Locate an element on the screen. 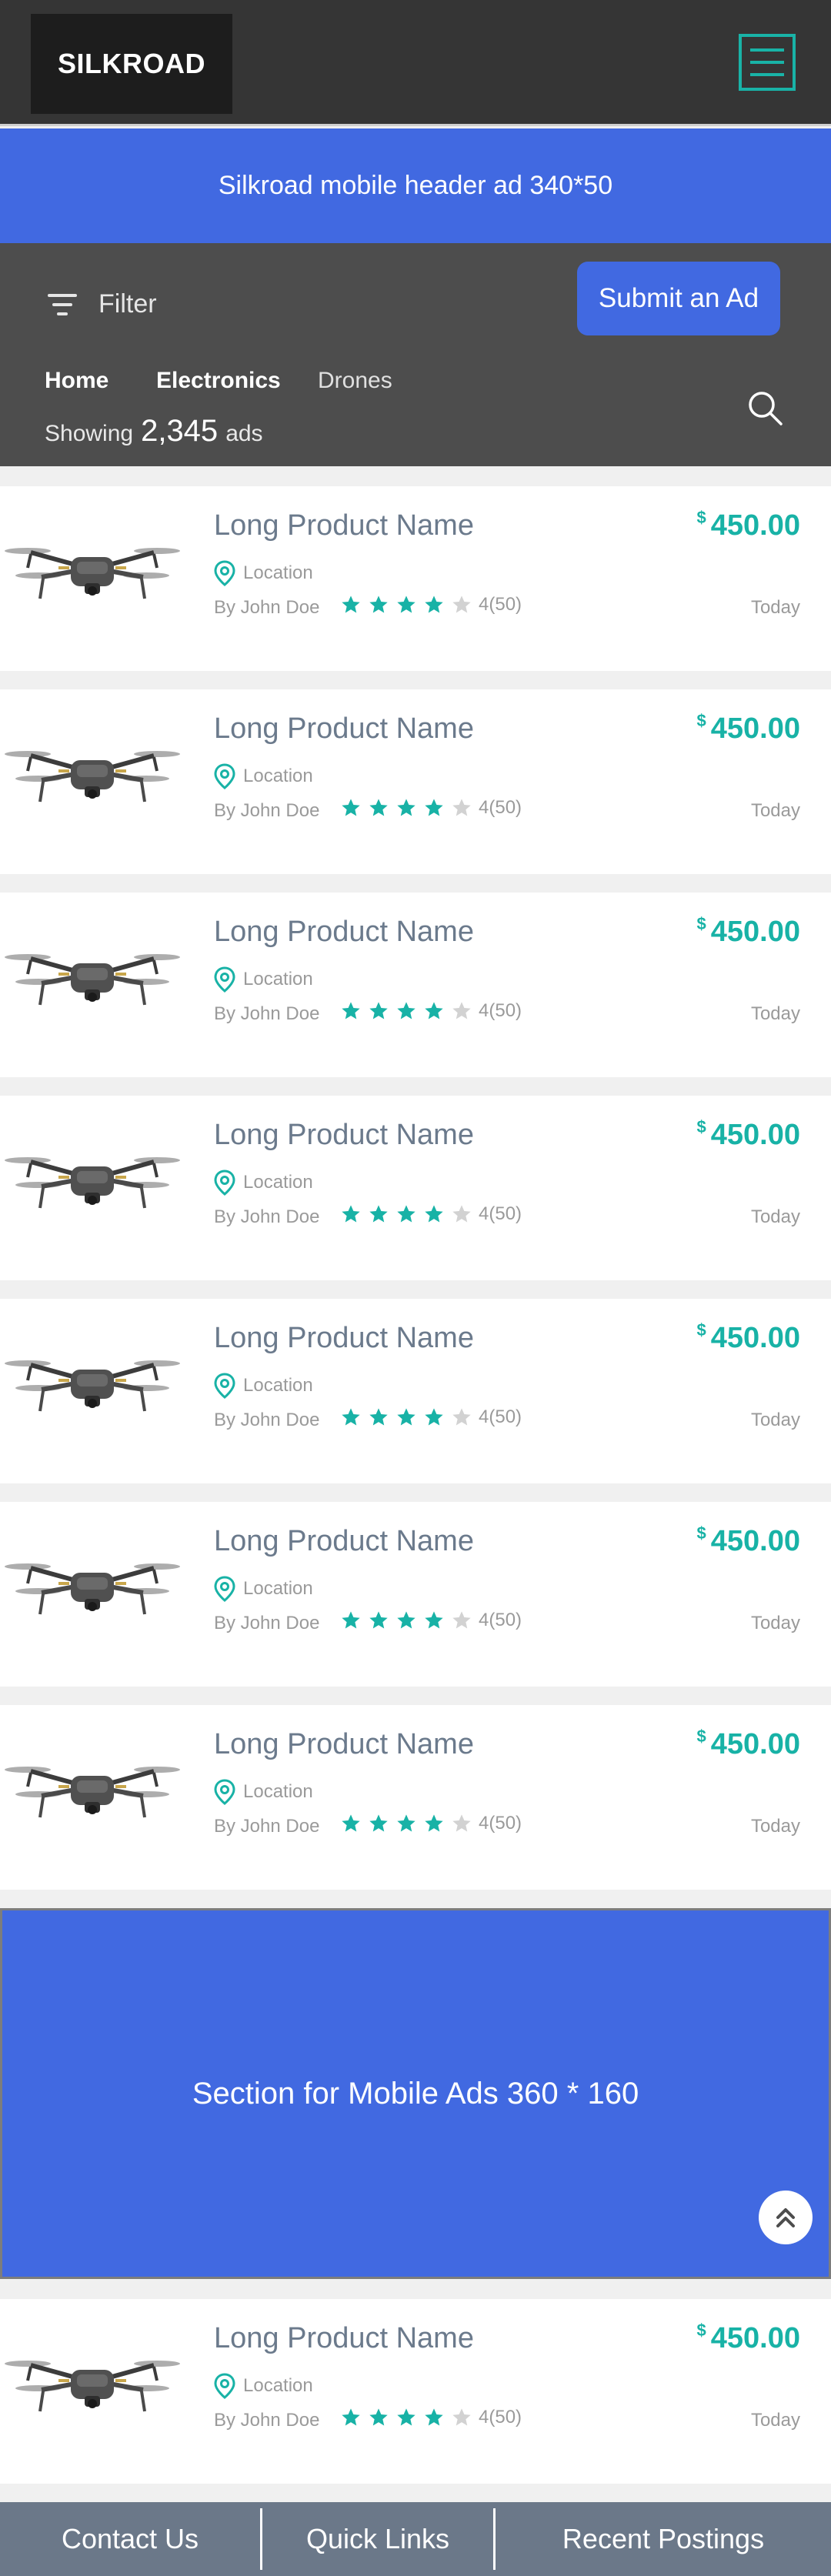  showing-prefix: Showing is located at coordinates (90, 434).